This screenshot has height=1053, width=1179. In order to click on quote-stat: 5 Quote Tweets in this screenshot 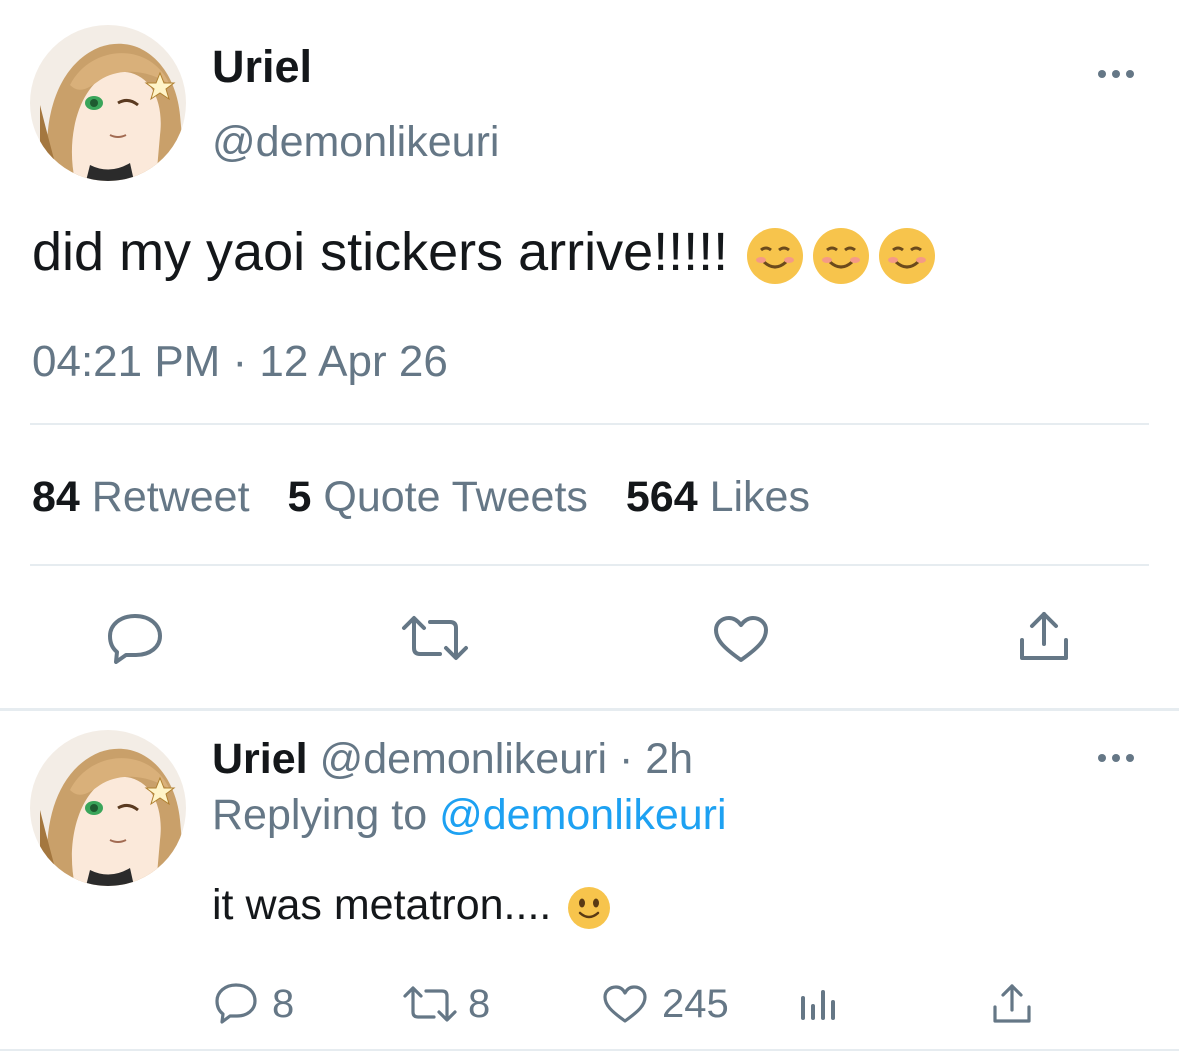, I will do `click(444, 497)`.